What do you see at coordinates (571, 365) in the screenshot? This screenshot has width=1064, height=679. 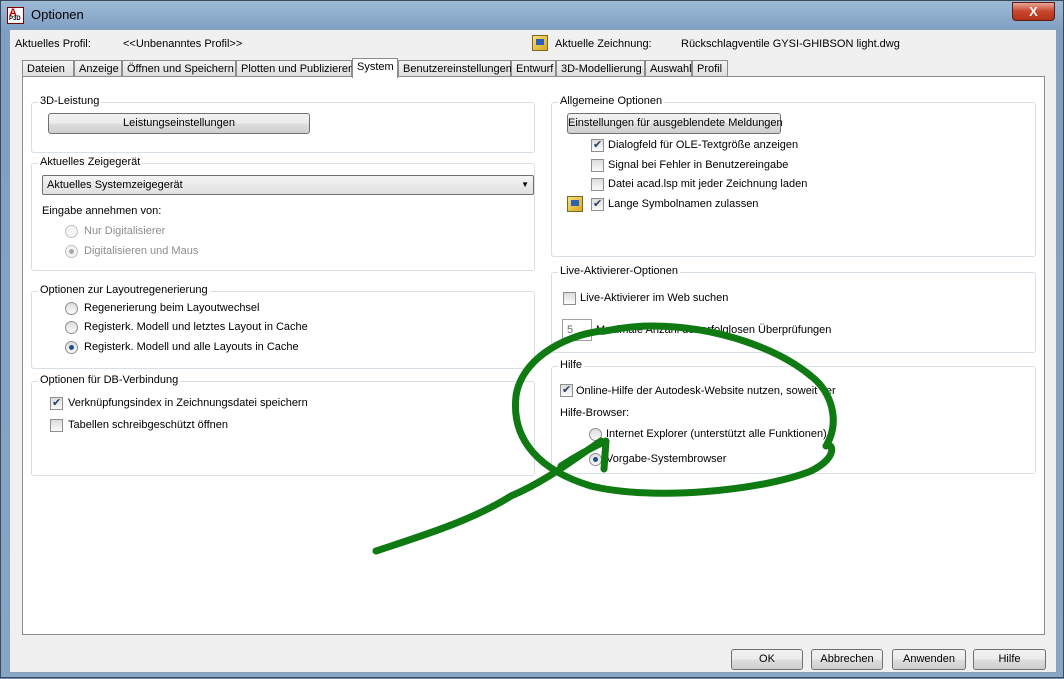 I see `group-title: Hilfe` at bounding box center [571, 365].